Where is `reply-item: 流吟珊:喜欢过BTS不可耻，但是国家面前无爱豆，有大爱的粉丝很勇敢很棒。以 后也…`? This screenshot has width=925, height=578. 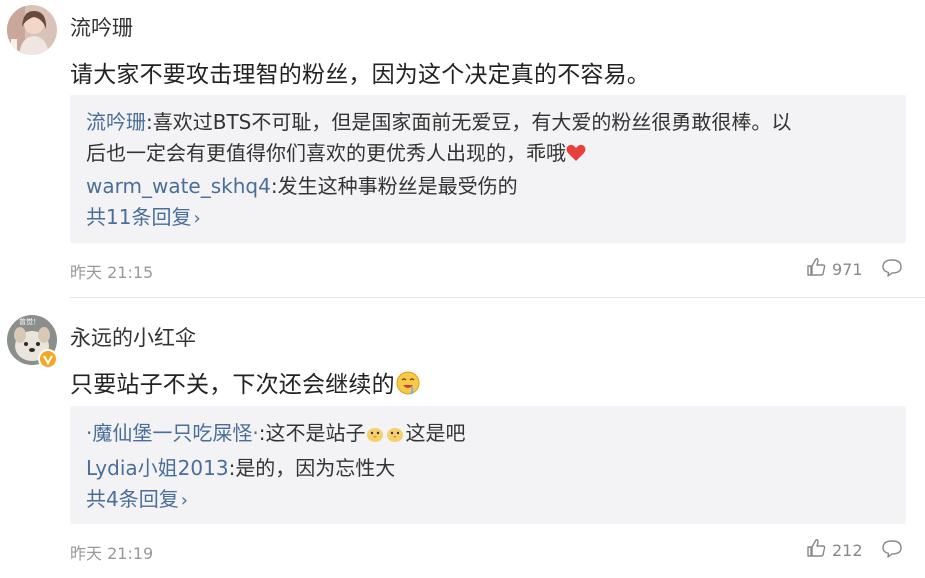 reply-item: 流吟珊:喜欢过BTS不可耻，但是国家面前无爱豆，有大爱的粉丝很勇敢很棒。以 后也… is located at coordinates (488, 139).